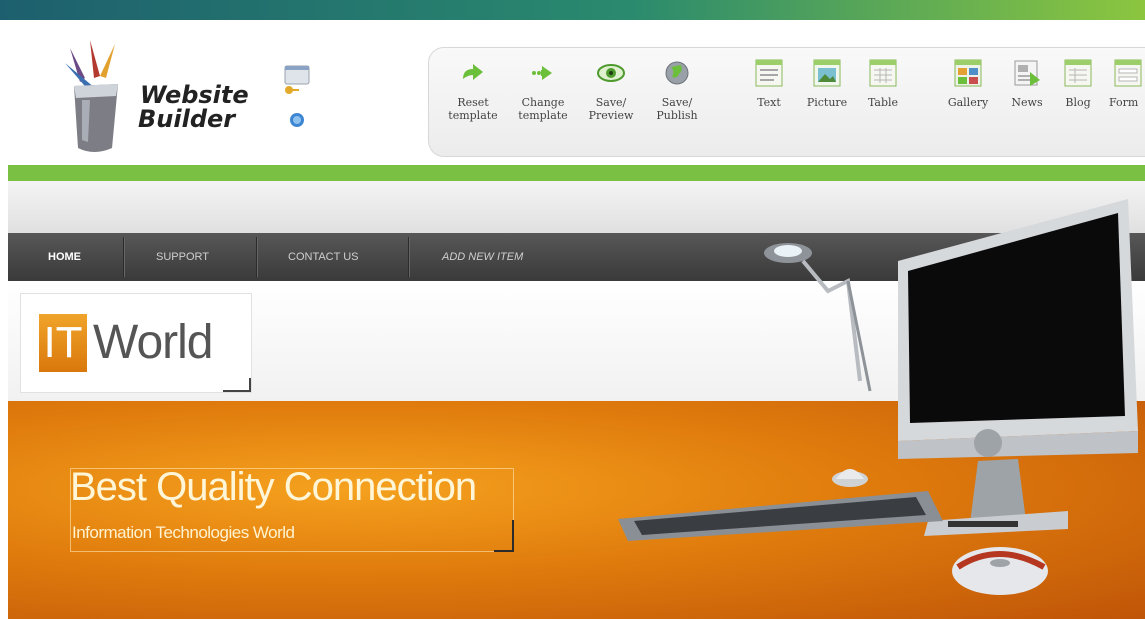 The image size is (1145, 619). What do you see at coordinates (1027, 73) in the screenshot?
I see `news-block-icon` at bounding box center [1027, 73].